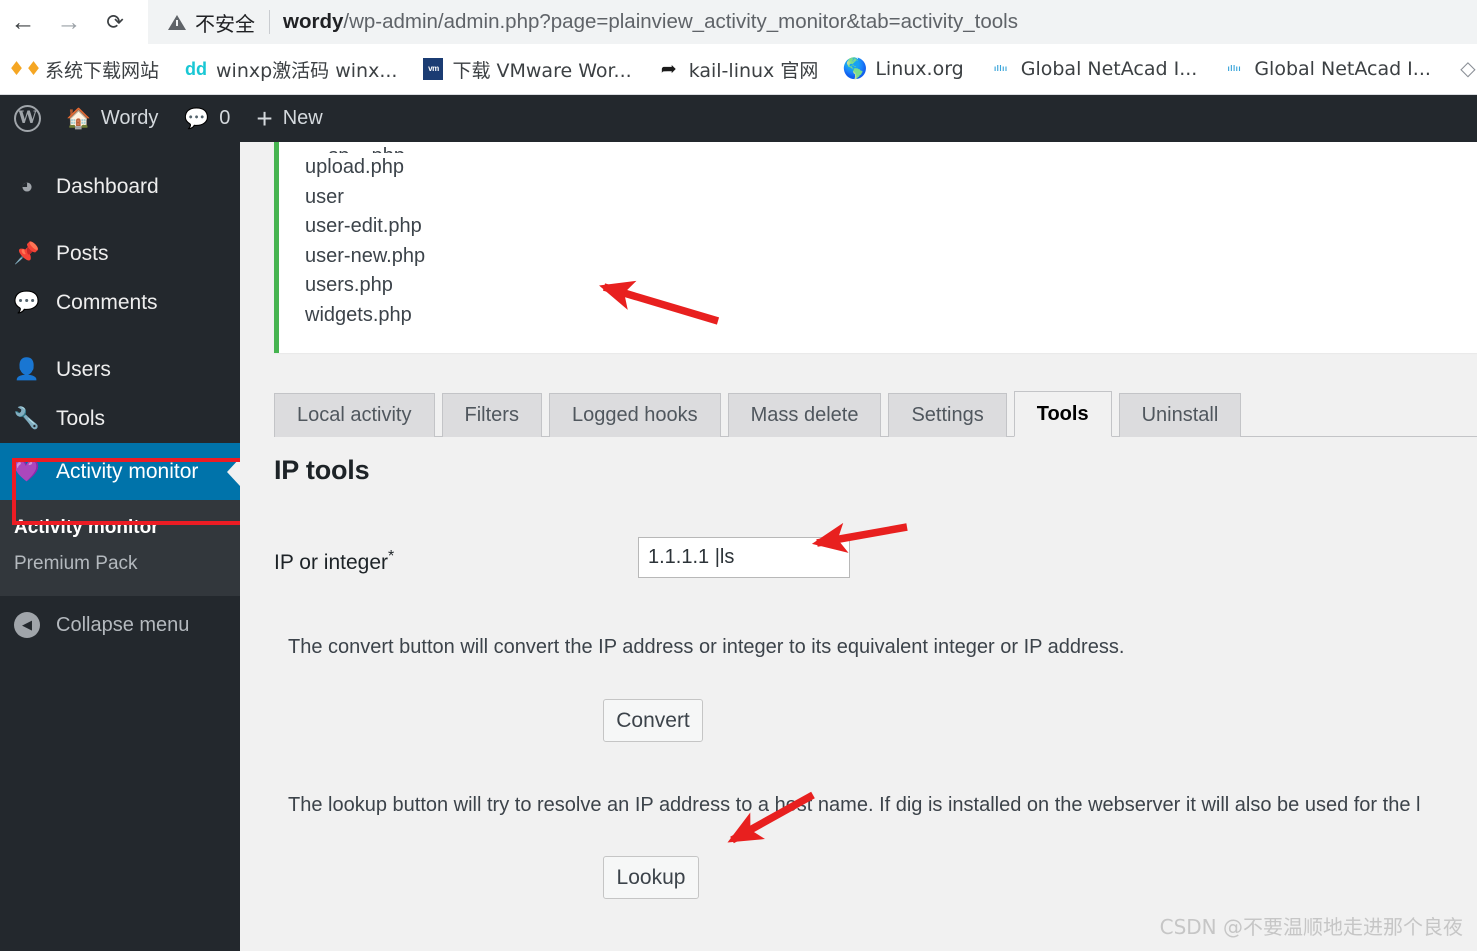  Describe the element at coordinates (358, 314) in the screenshot. I see `file-list-item: widgets.php` at that location.